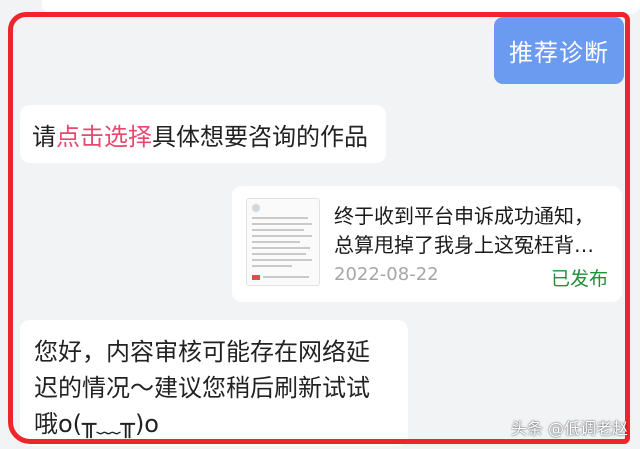  Describe the element at coordinates (256, 277) in the screenshot. I see `thumbnail-tag-icon` at that location.